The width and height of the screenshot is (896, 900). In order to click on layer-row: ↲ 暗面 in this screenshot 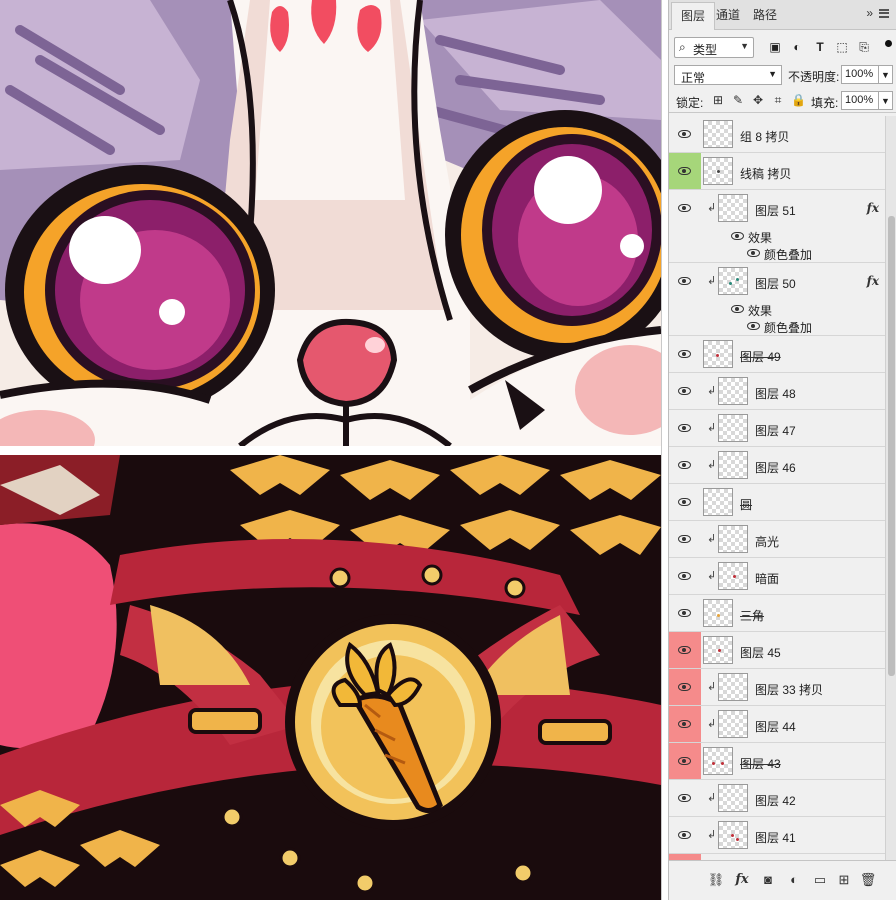, I will do `click(777, 576)`.